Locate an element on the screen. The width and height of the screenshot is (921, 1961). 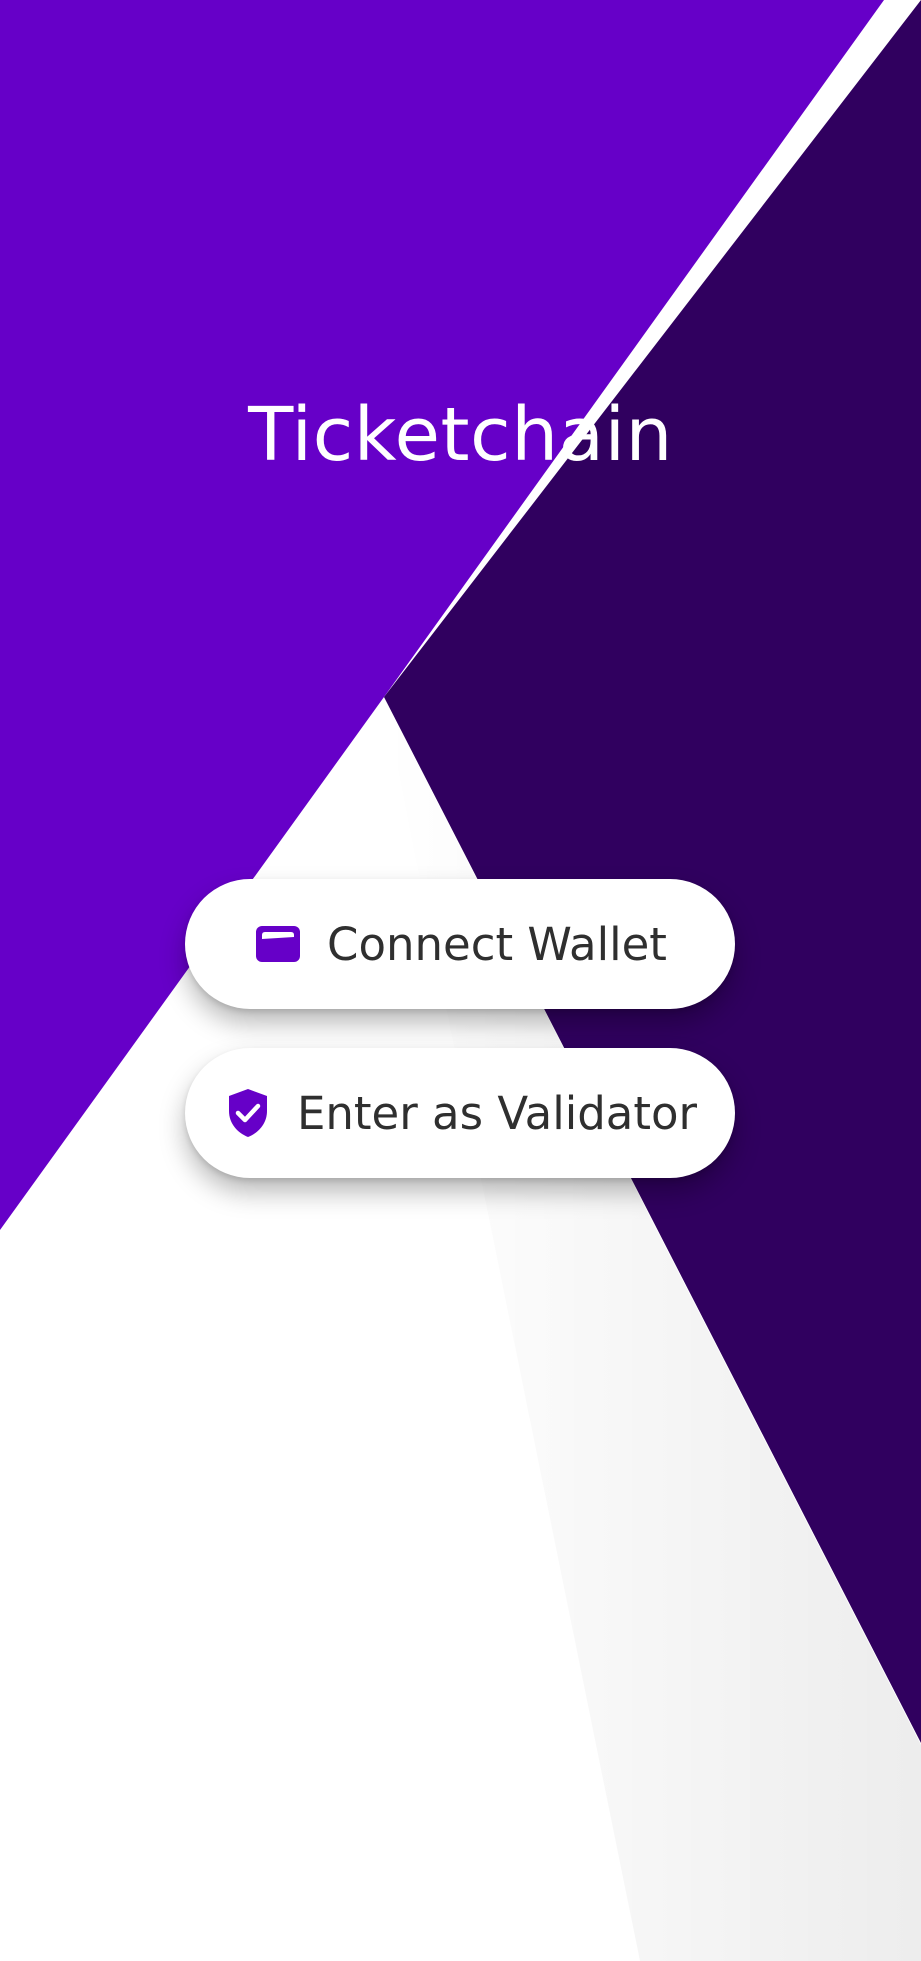
connect-wallet-button: Connect Wallet is located at coordinates (460, 944).